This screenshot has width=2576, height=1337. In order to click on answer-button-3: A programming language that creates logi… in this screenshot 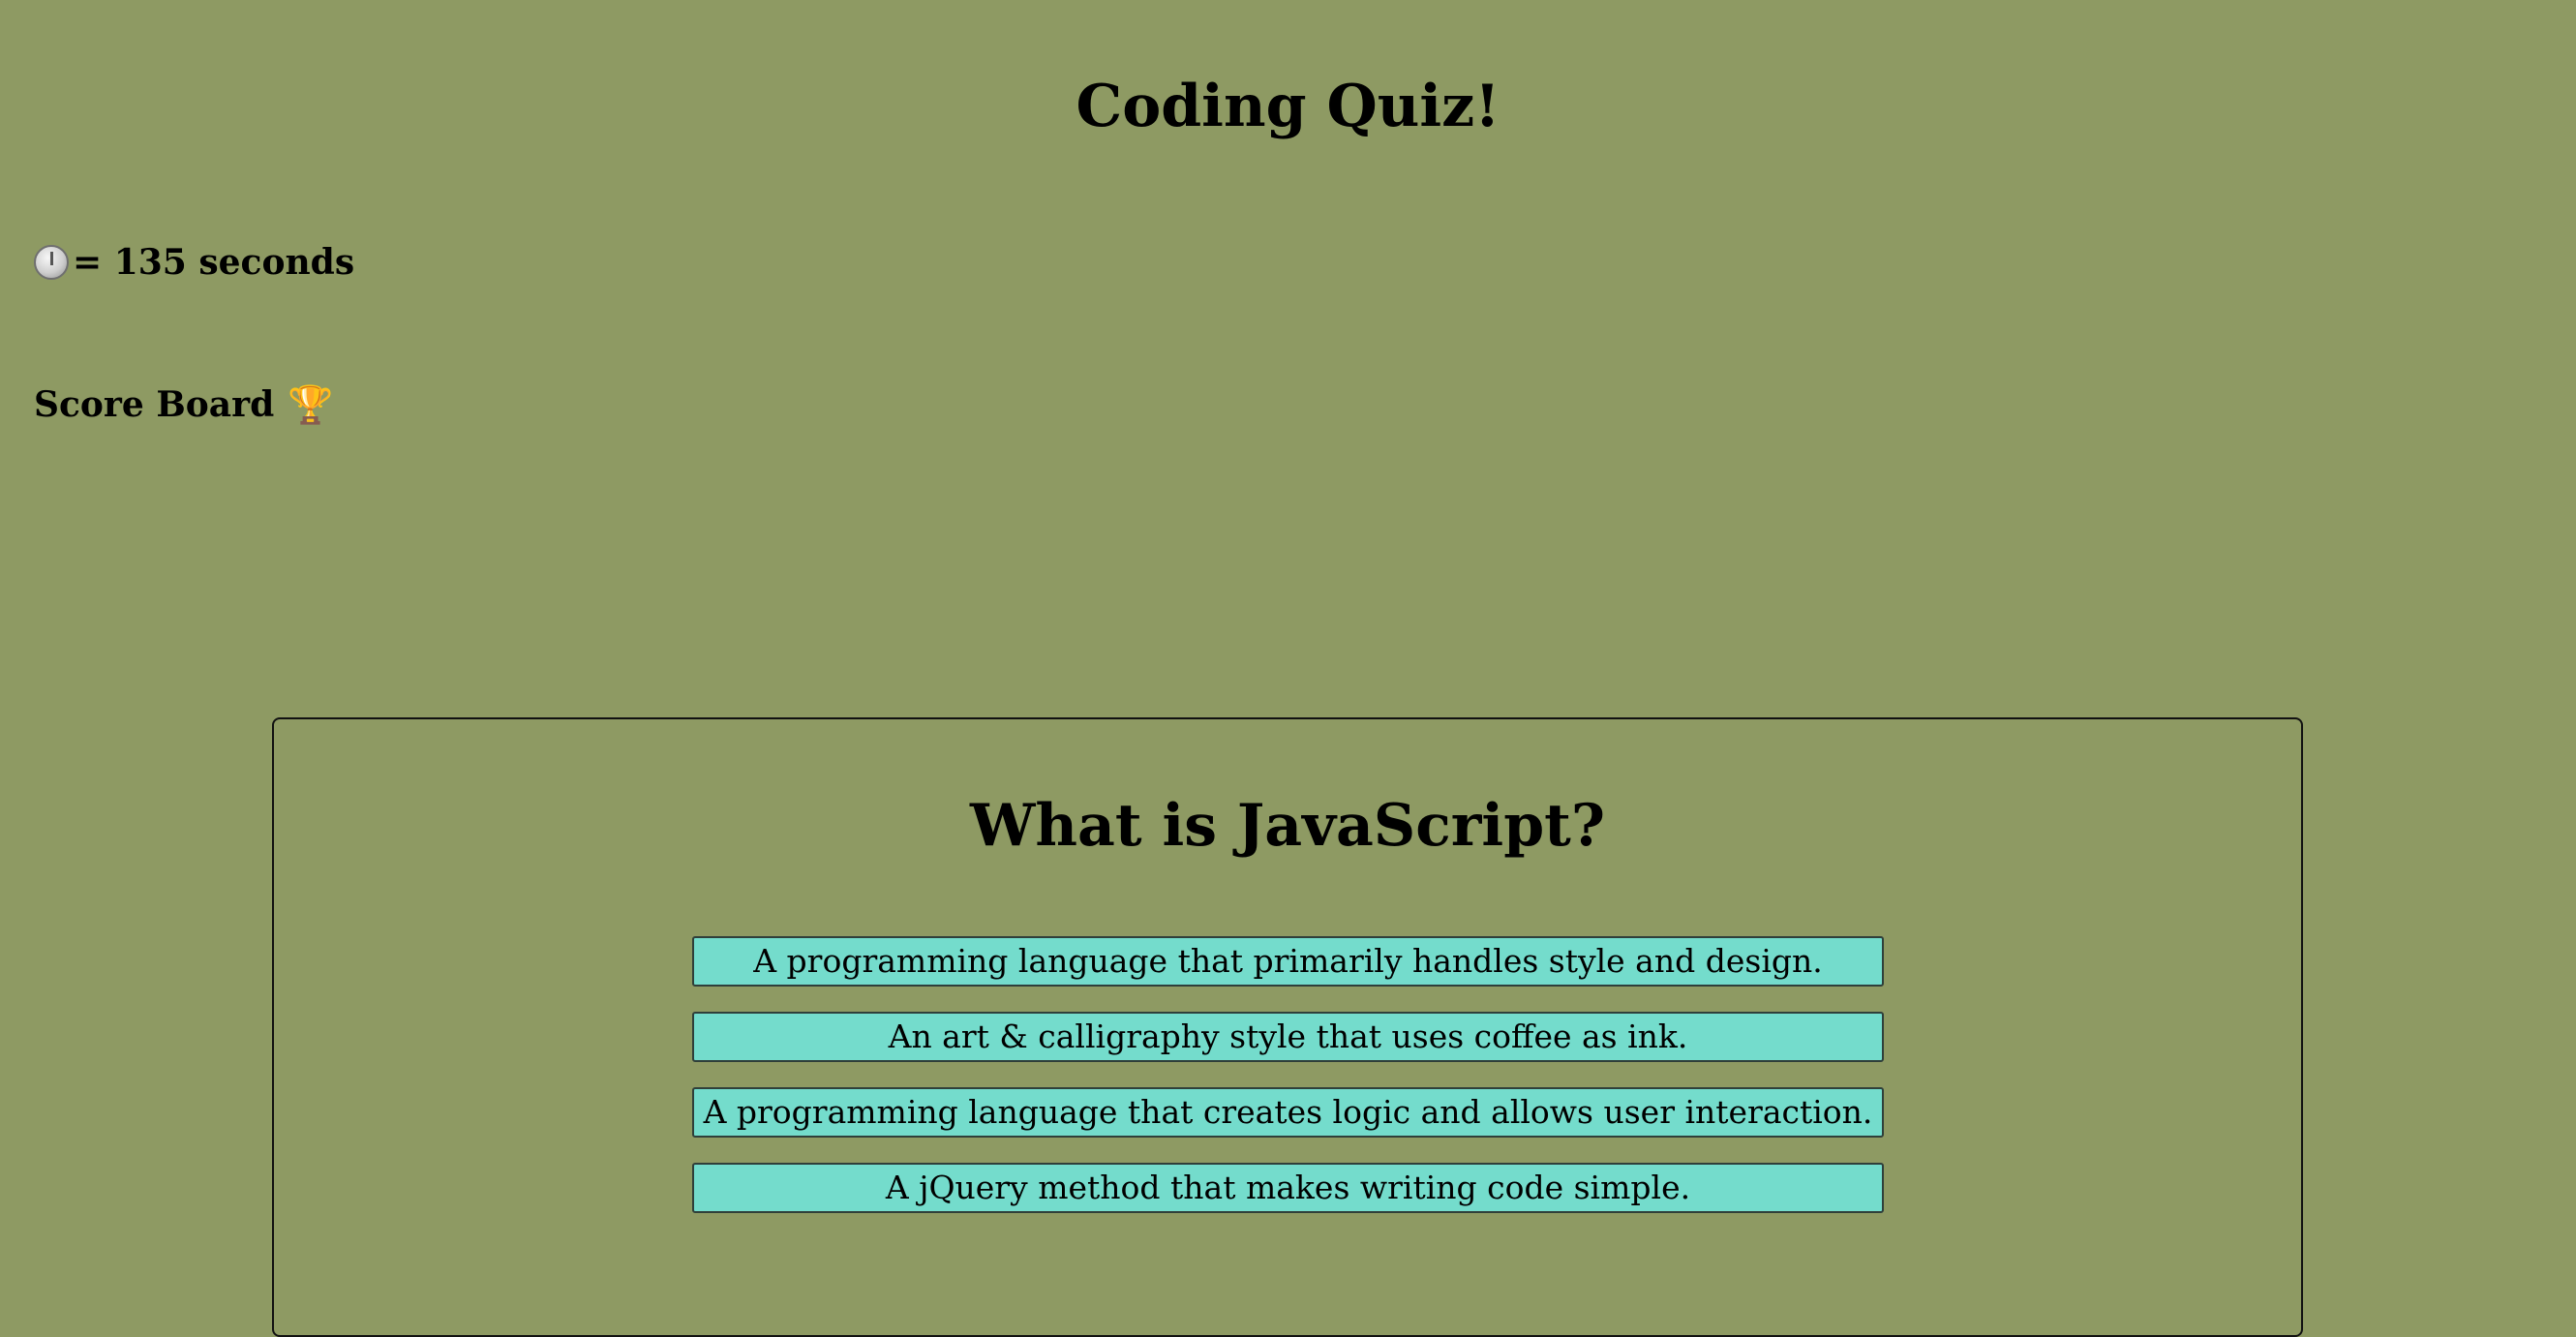, I will do `click(1288, 1113)`.